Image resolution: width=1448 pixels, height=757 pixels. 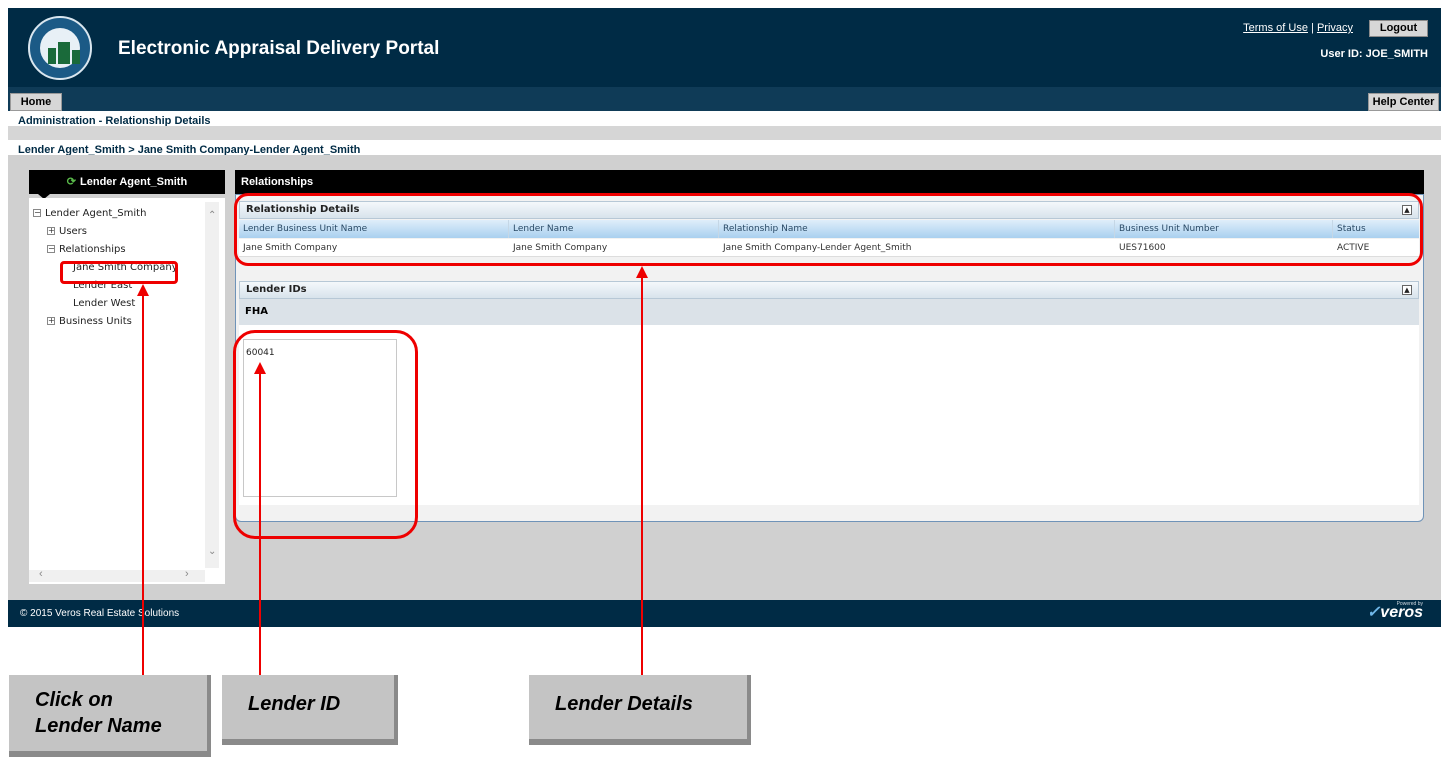 What do you see at coordinates (71, 182) in the screenshot?
I see `refresh-icon: ⟳` at bounding box center [71, 182].